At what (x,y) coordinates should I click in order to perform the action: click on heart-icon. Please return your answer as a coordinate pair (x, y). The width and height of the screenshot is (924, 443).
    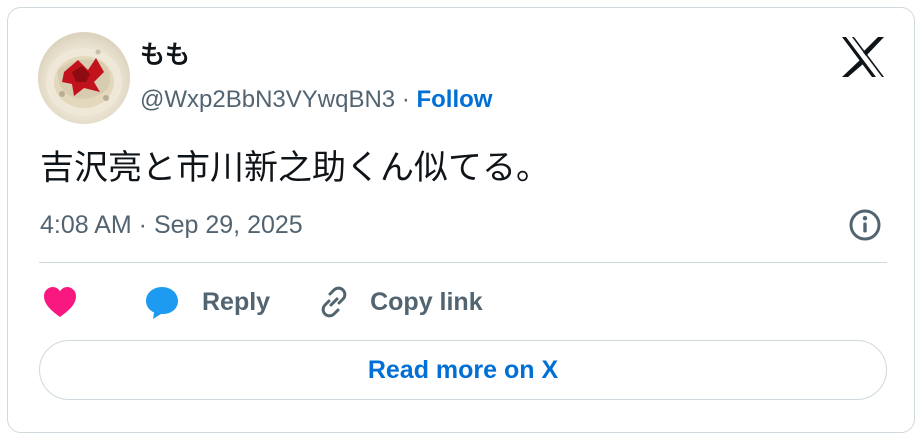
    Looking at the image, I should click on (60, 302).